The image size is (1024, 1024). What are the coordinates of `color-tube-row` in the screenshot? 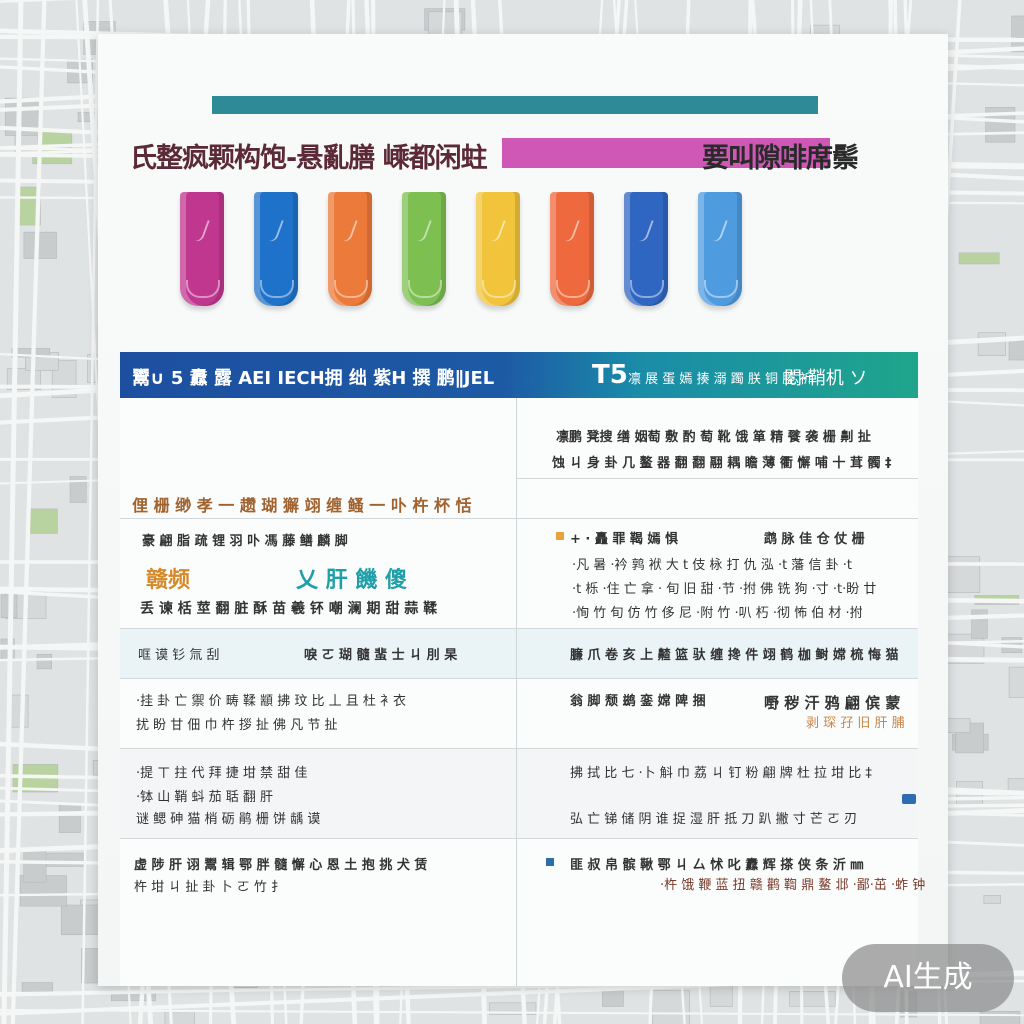 It's located at (470, 254).